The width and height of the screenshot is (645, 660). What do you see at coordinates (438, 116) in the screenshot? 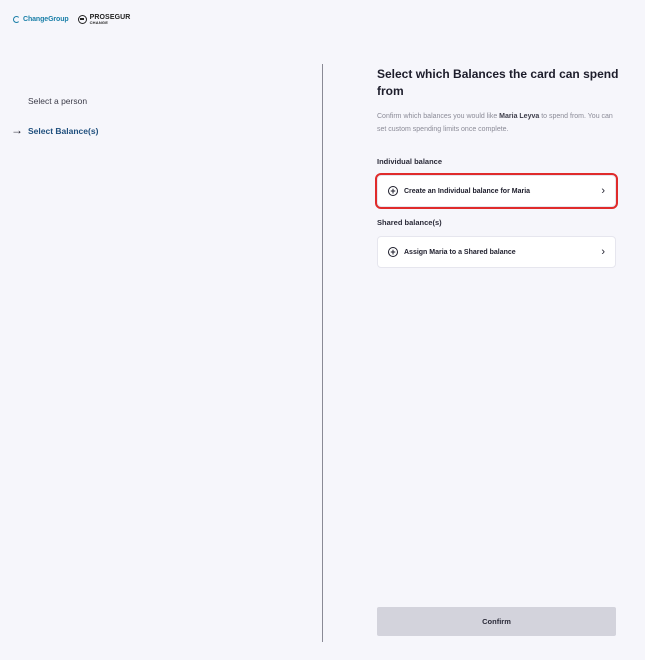
I see `description-prefix: Confirm which balances you would like` at bounding box center [438, 116].